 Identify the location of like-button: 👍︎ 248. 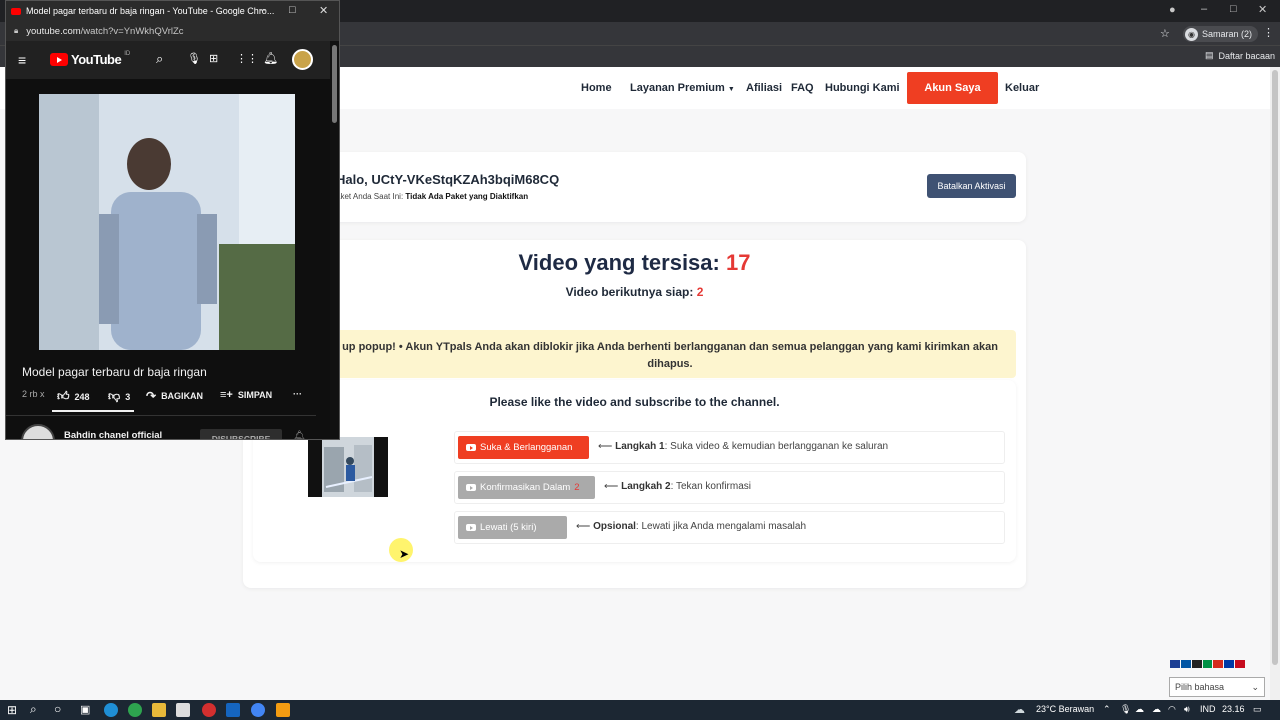
(73, 396).